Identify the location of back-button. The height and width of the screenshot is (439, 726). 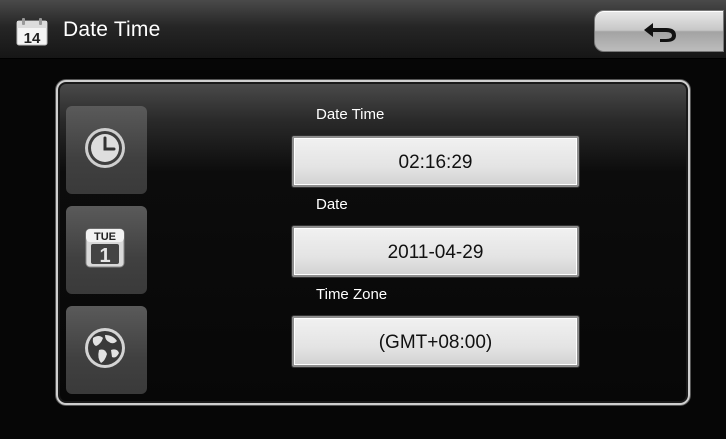
(659, 31).